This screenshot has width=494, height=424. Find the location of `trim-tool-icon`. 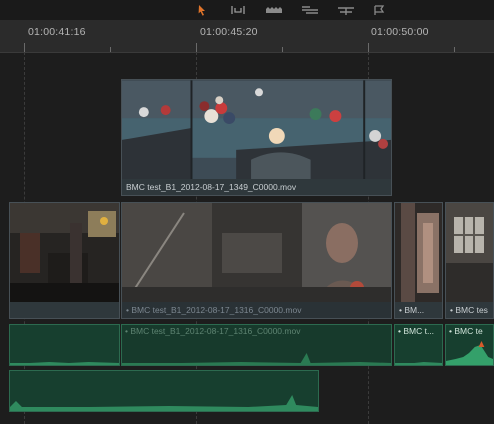

trim-tool-icon is located at coordinates (238, 10).